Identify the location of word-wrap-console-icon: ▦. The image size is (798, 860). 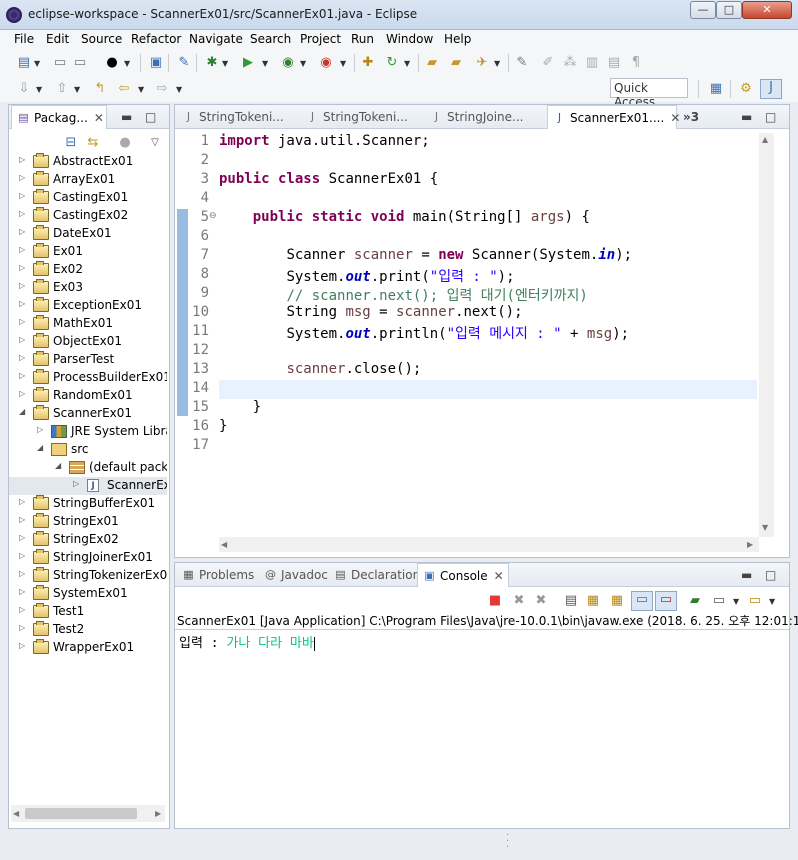
(617, 601).